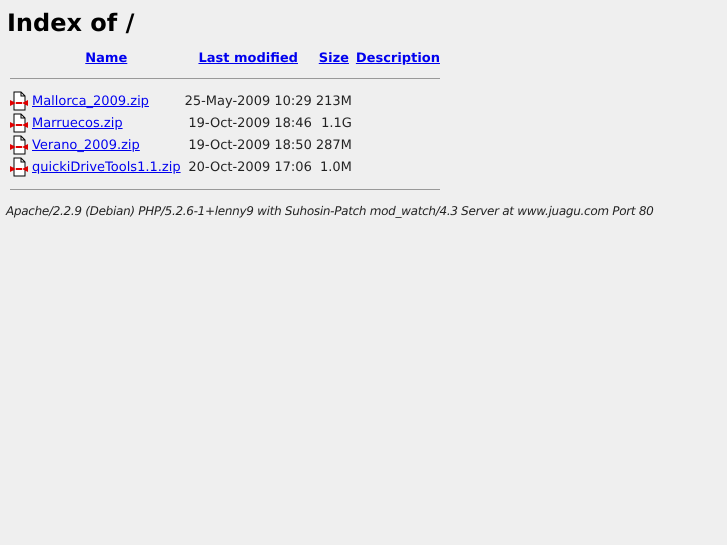  What do you see at coordinates (330, 211) in the screenshot?
I see `server-signature: Apache/2.2.9 (Debian) PHP/5.2.6-1+lenny9 with Suhosin-Patch mod_watch/4.3 Server at www.juagu.com Port 80` at bounding box center [330, 211].